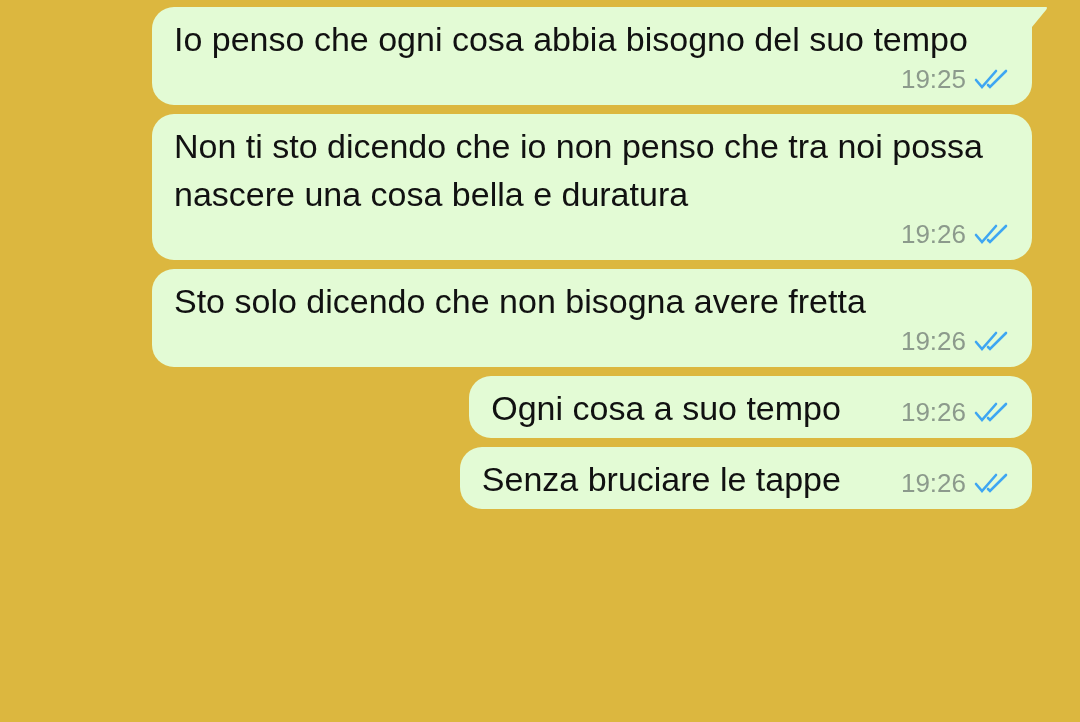 Image resolution: width=1080 pixels, height=722 pixels. I want to click on message-text: Ogni cosa a suo tempo, so click(666, 408).